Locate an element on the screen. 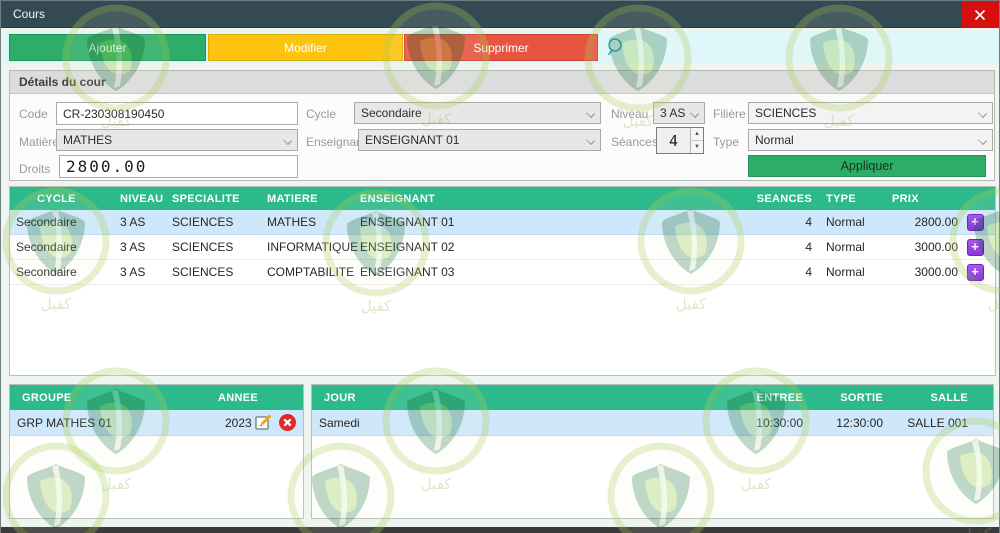 This screenshot has height=533, width=1000. details-groupbox-header: Détails du cour is located at coordinates (502, 82).